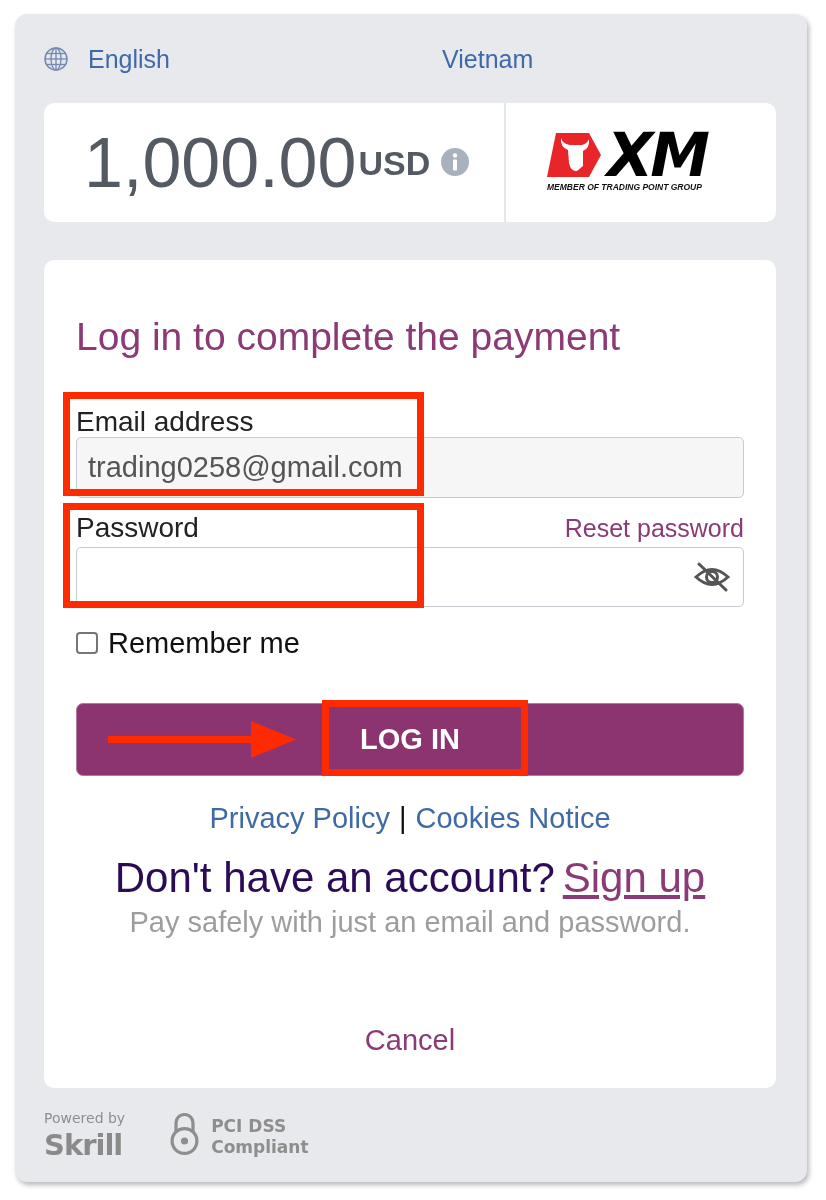 This screenshot has height=1200, width=826. I want to click on logo-tagline: MEMBER OF TRADING POINT GROUP, so click(624, 187).